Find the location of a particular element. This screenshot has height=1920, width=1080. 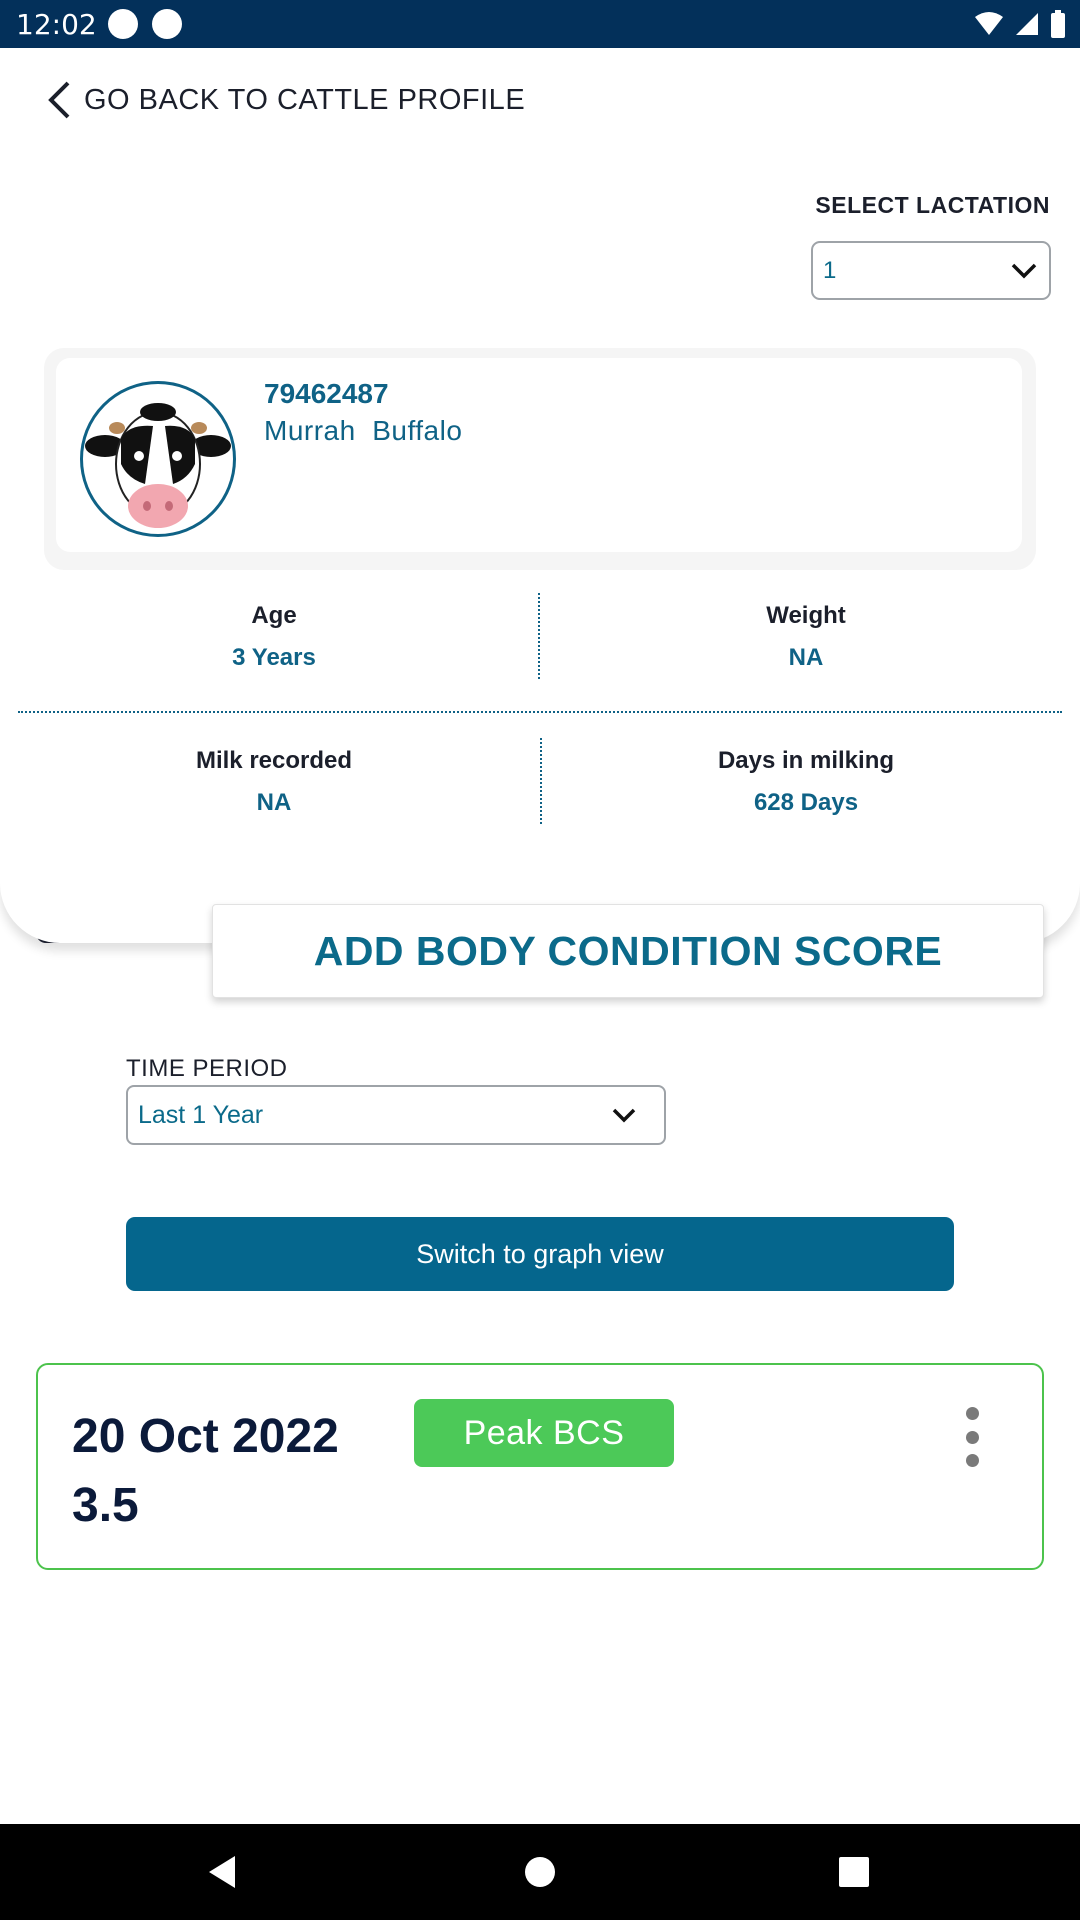

more-options-icon is located at coordinates (972, 1437).